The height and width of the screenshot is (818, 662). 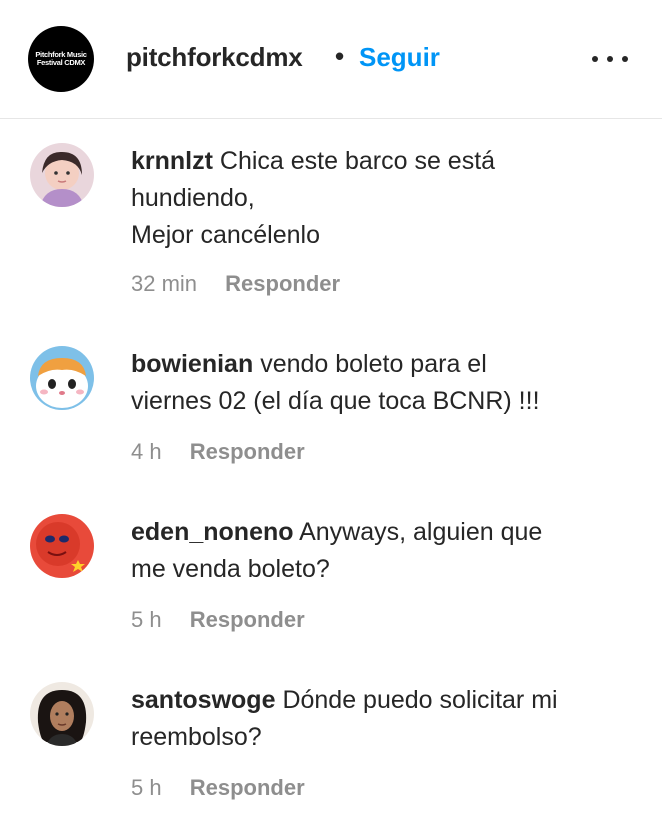 I want to click on account-avatar: Pitchfork Music Festival CDMX, so click(x=61, y=59).